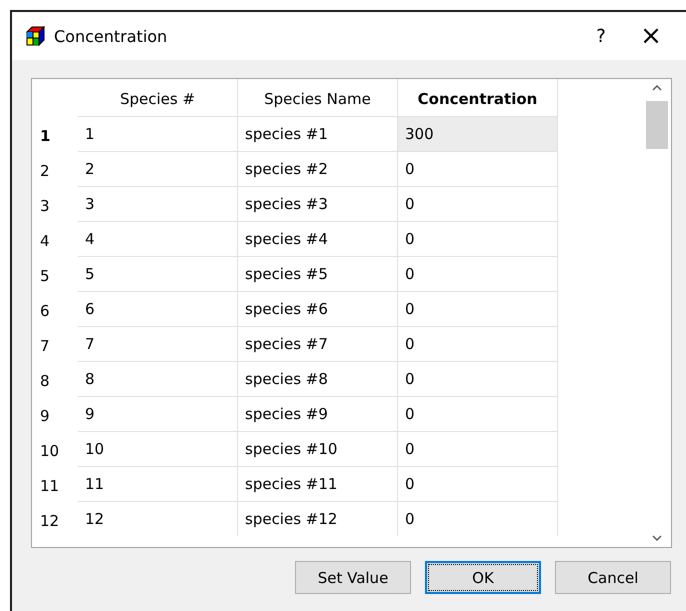 This screenshot has width=686, height=611. Describe the element at coordinates (55, 308) in the screenshot. I see `row-header: 6` at that location.